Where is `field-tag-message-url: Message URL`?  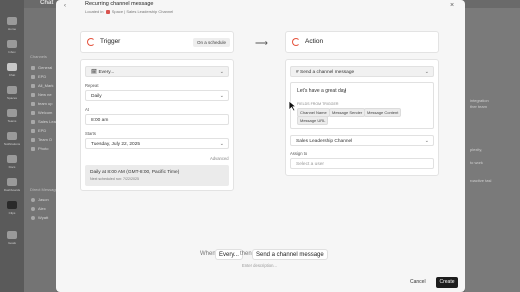 field-tag-message-url: Message URL is located at coordinates (313, 120).